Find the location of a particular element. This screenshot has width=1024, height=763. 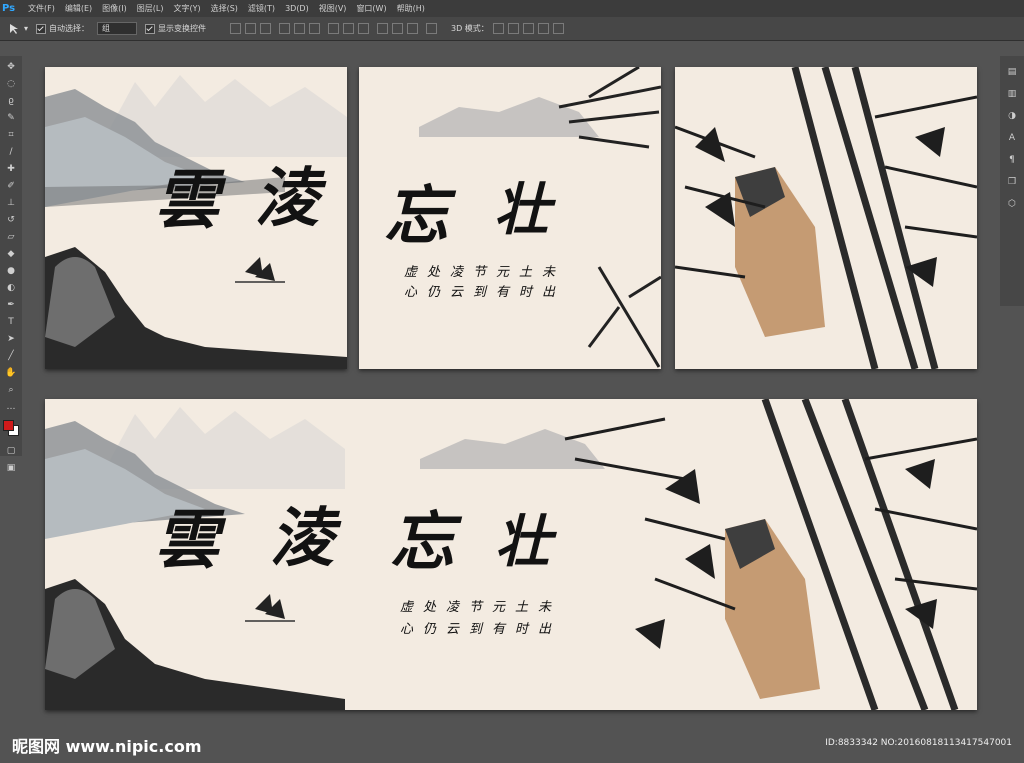

menu-help: 帮助(H) is located at coordinates (411, 8).